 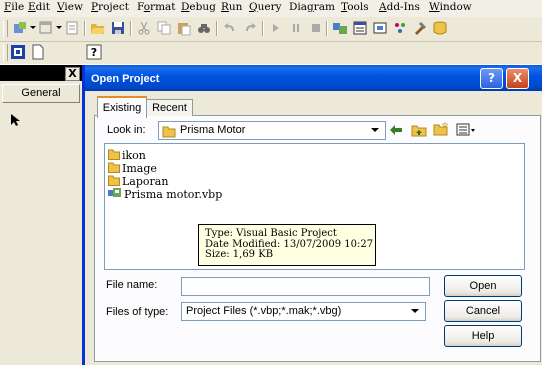 I want to click on up-one-level-icon, so click(x=419, y=131).